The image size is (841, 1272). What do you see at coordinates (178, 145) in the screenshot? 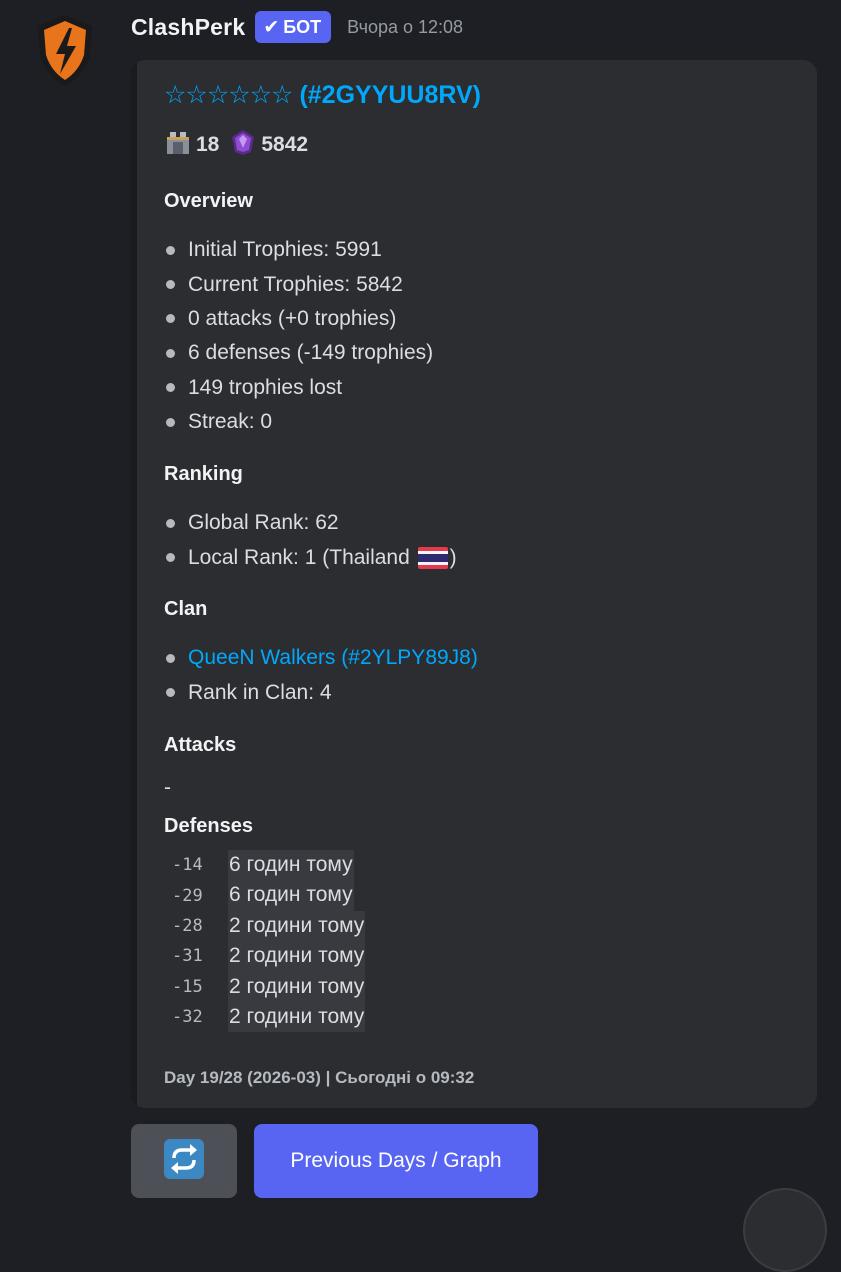
I see `town-hall-icon` at bounding box center [178, 145].